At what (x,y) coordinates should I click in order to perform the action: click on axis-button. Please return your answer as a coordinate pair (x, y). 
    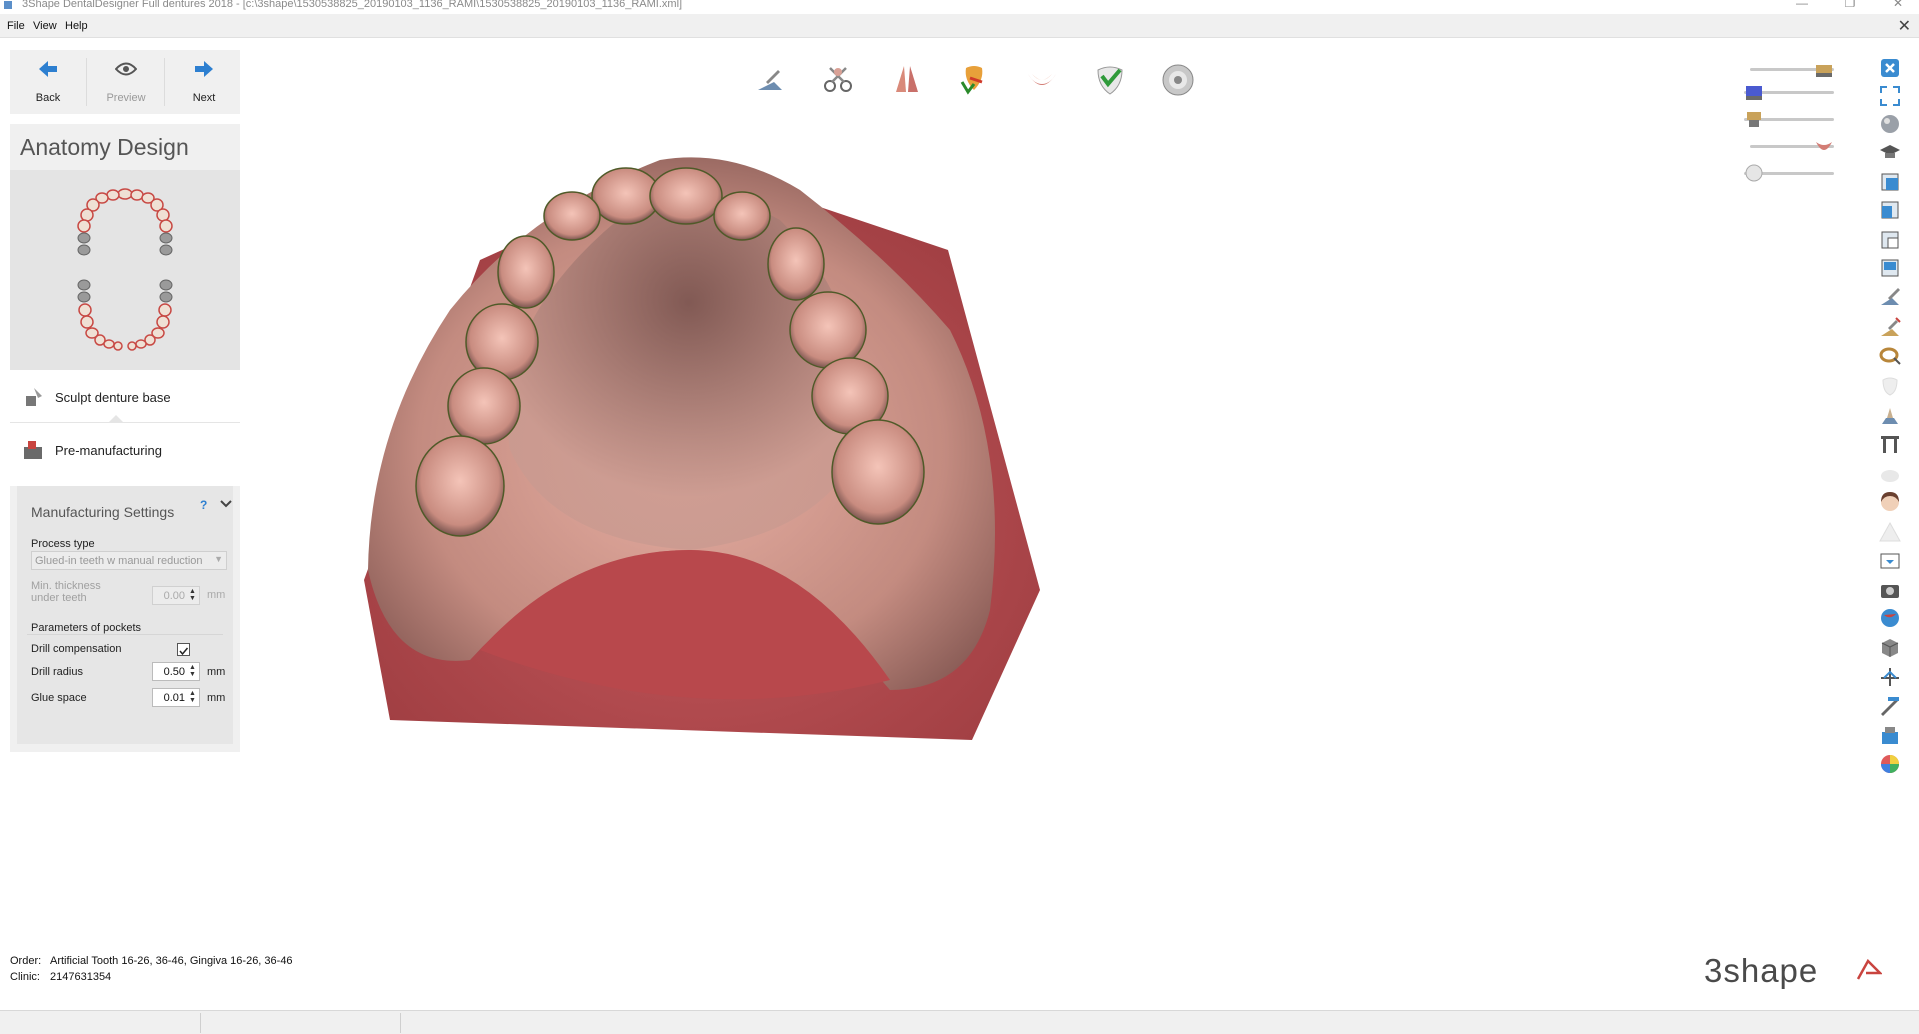
    Looking at the image, I should click on (1890, 676).